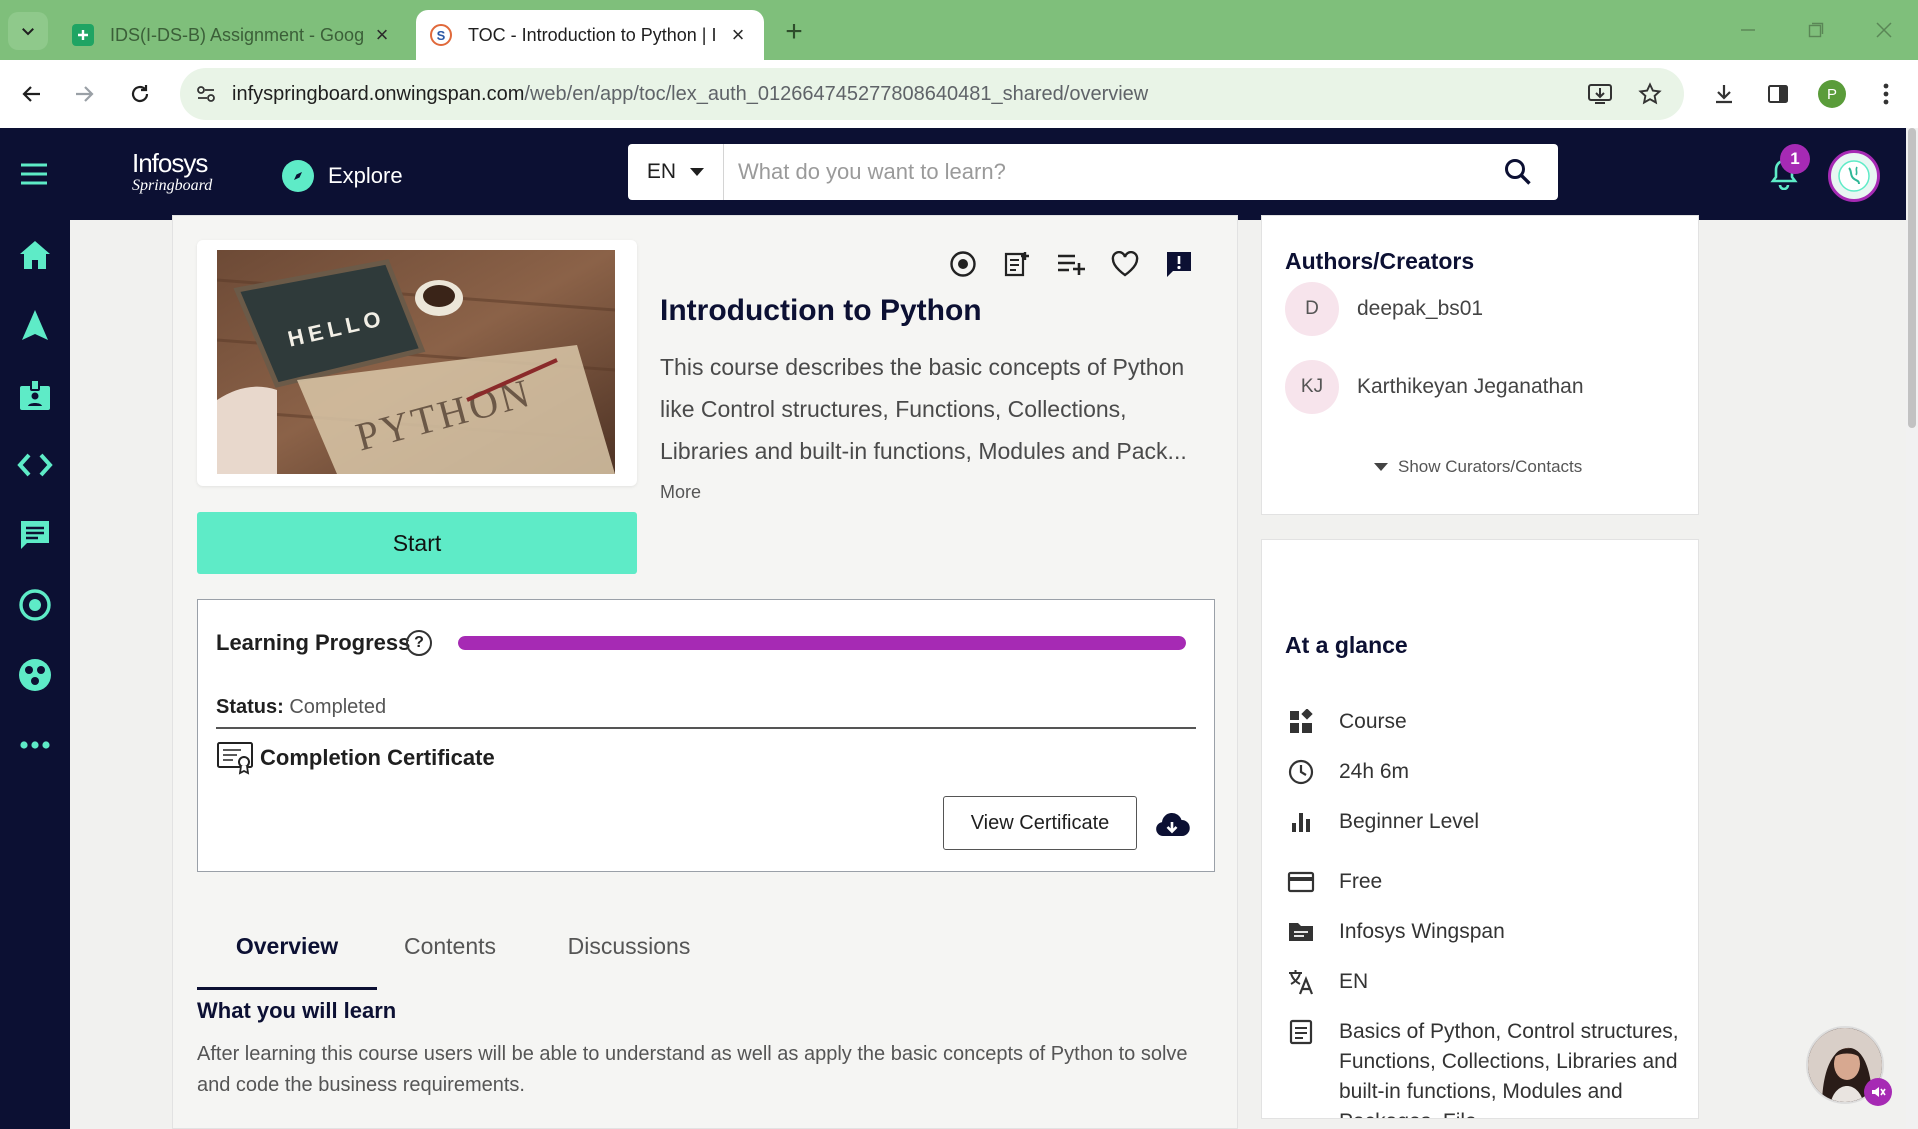 This screenshot has width=1918, height=1129. Describe the element at coordinates (706, 728) in the screenshot. I see `divider` at that location.